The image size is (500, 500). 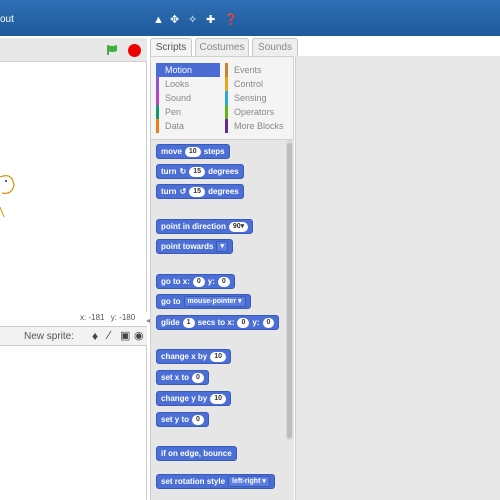 I want to click on fullscreen-icon: ✚, so click(x=210, y=20).